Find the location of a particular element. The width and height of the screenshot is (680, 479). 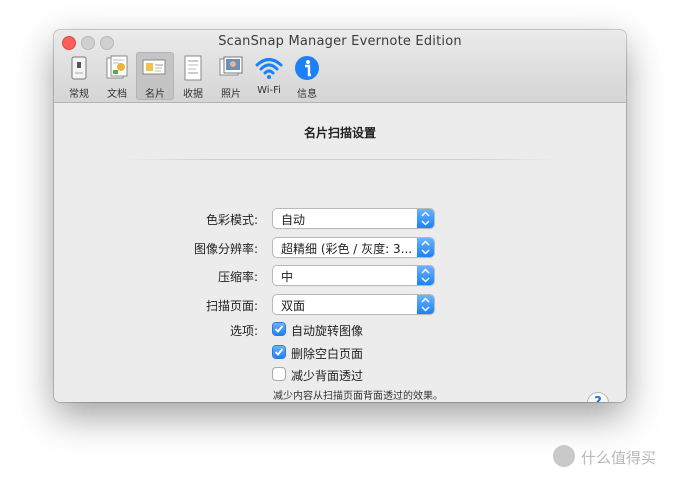

watermark-logo-icon is located at coordinates (564, 456).